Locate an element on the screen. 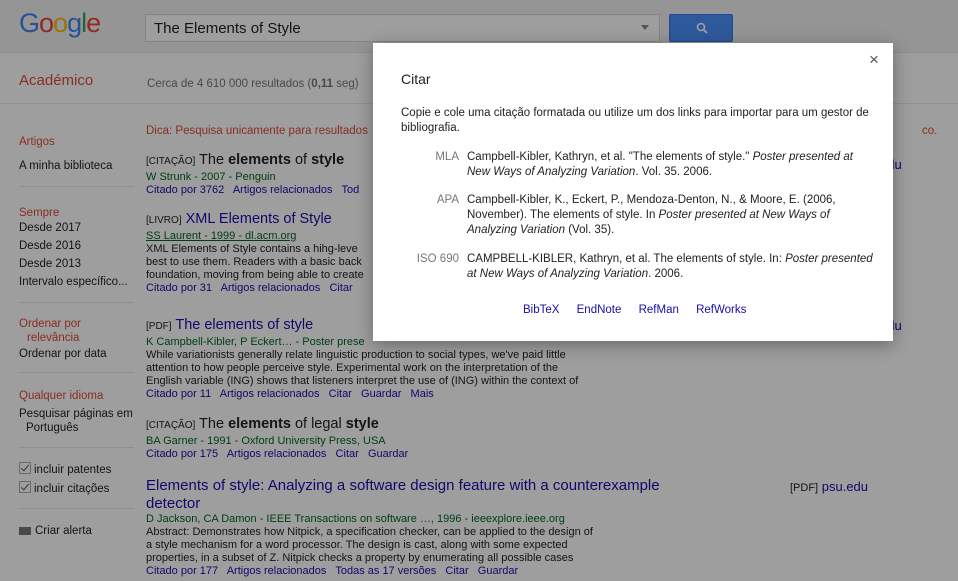 This screenshot has height=581, width=958. export-bibtex: BibTeX is located at coordinates (541, 310).